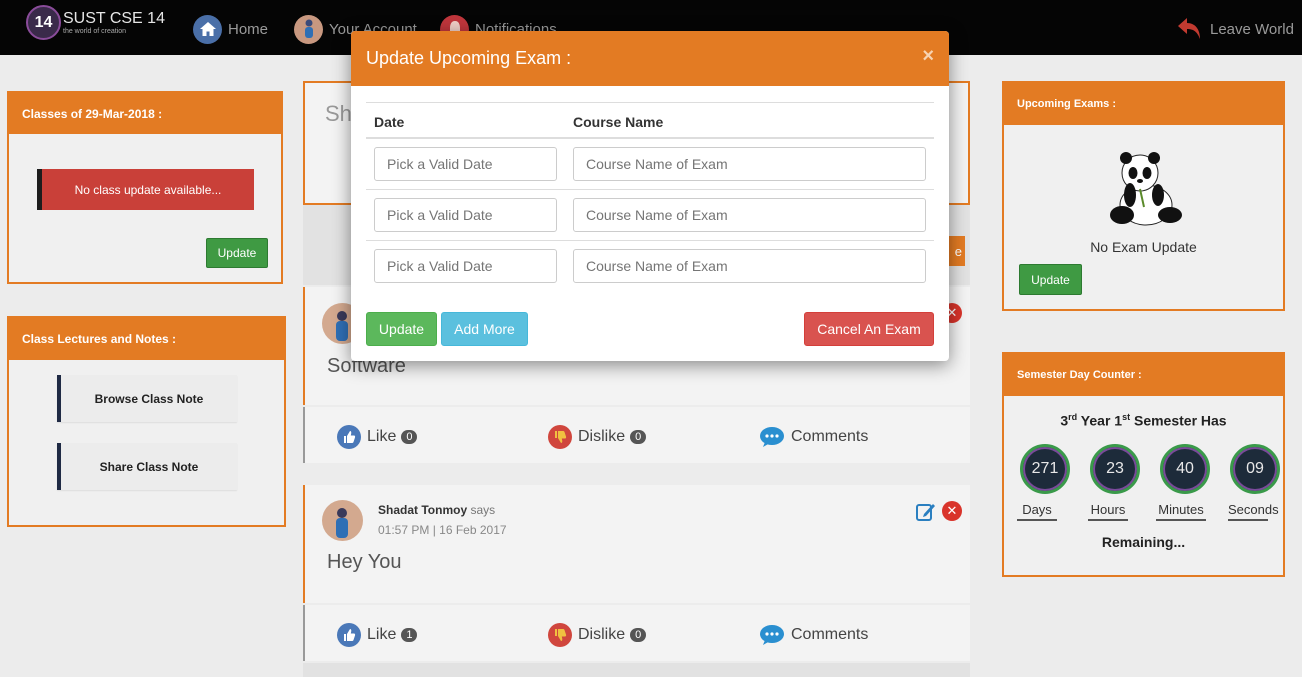 Image resolution: width=1302 pixels, height=677 pixels. What do you see at coordinates (401, 329) in the screenshot?
I see `modal-update-button: Update` at bounding box center [401, 329].